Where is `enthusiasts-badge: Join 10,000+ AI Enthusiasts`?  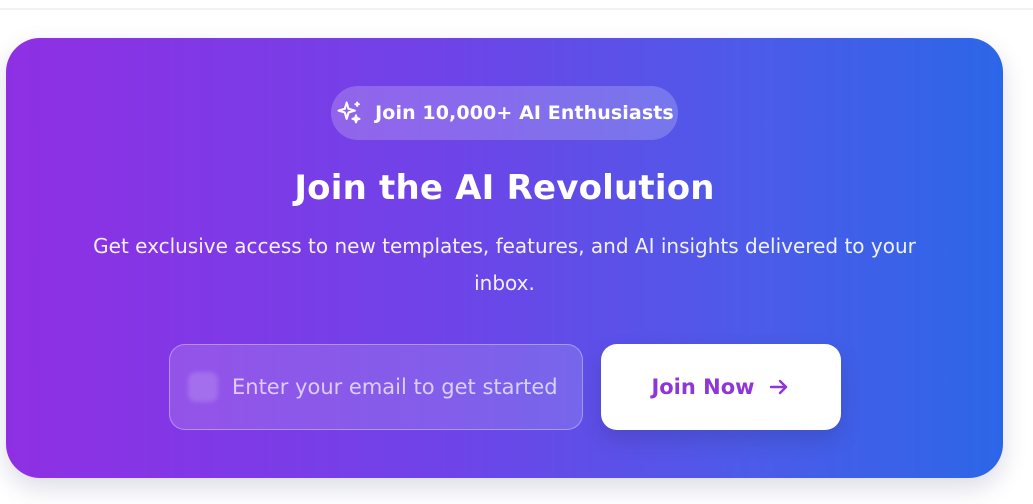
enthusiasts-badge: Join 10,000+ AI Enthusiasts is located at coordinates (504, 113).